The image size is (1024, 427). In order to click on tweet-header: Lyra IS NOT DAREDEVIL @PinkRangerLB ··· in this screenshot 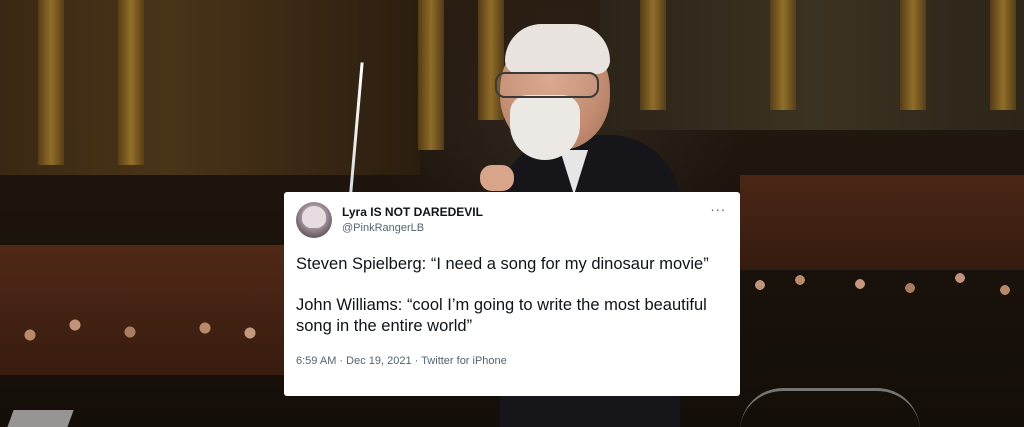, I will do `click(511, 220)`.